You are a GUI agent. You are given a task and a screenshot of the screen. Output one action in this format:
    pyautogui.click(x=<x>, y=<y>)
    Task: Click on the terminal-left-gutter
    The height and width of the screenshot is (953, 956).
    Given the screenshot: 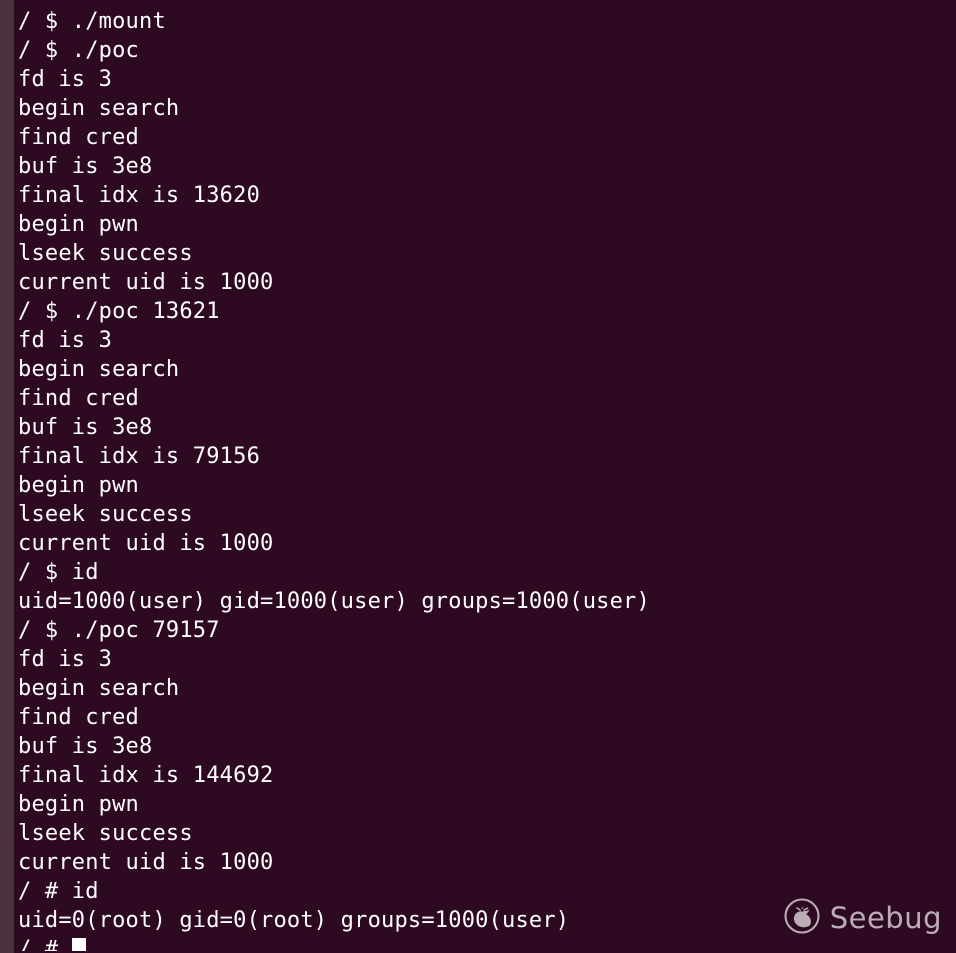 What is the action you would take?
    pyautogui.click(x=7, y=476)
    